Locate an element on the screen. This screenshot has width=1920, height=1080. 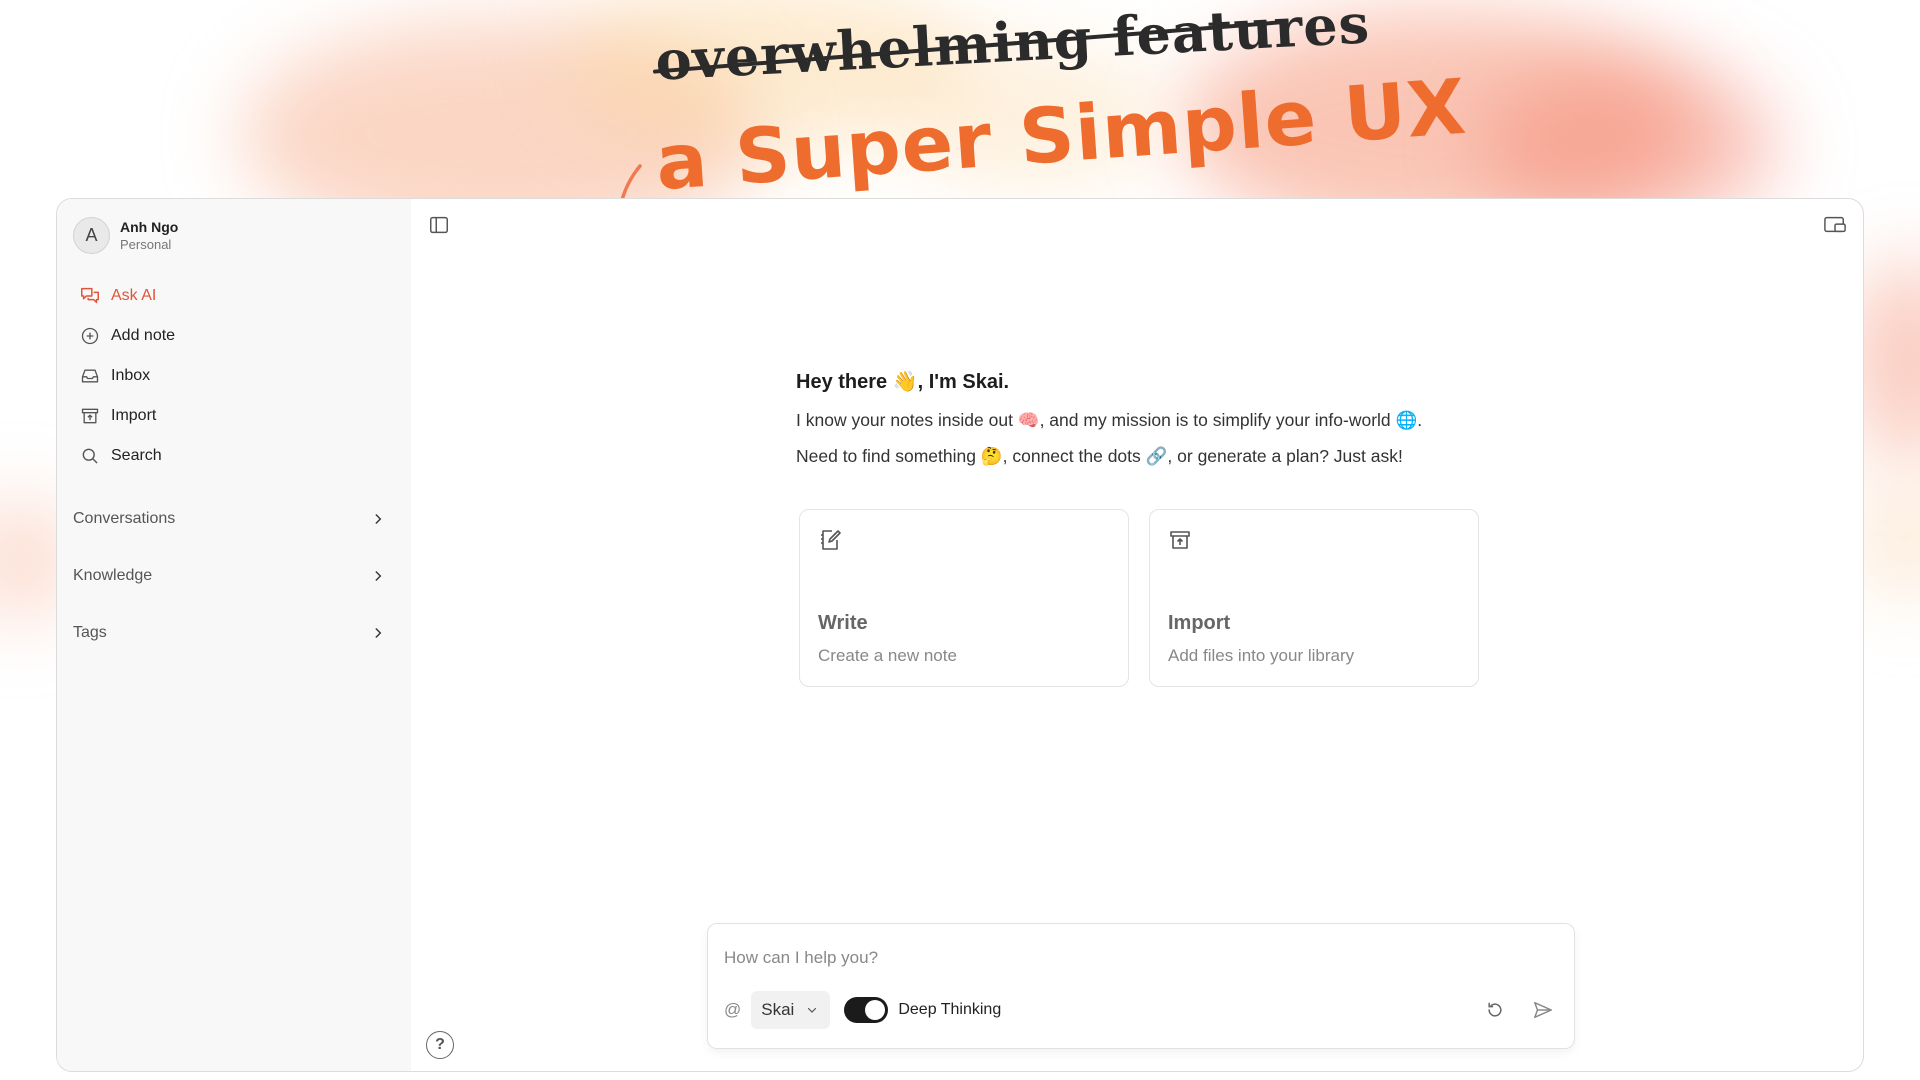
sidebar-item-add-note: Add note is located at coordinates (234, 336).